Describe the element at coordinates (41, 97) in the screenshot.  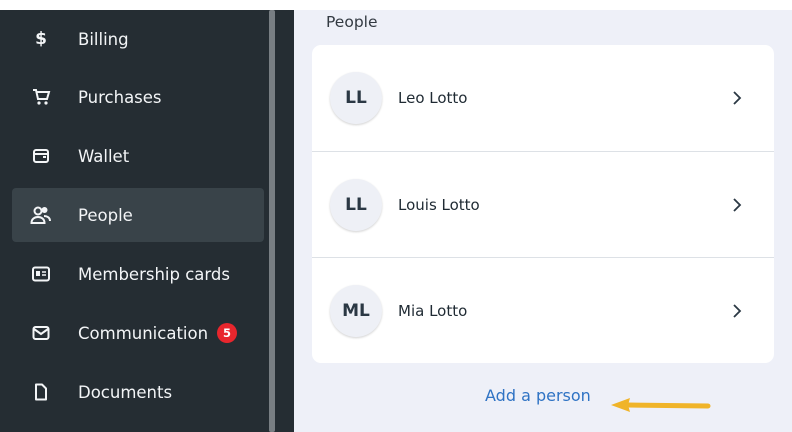
I see `cart-icon` at that location.